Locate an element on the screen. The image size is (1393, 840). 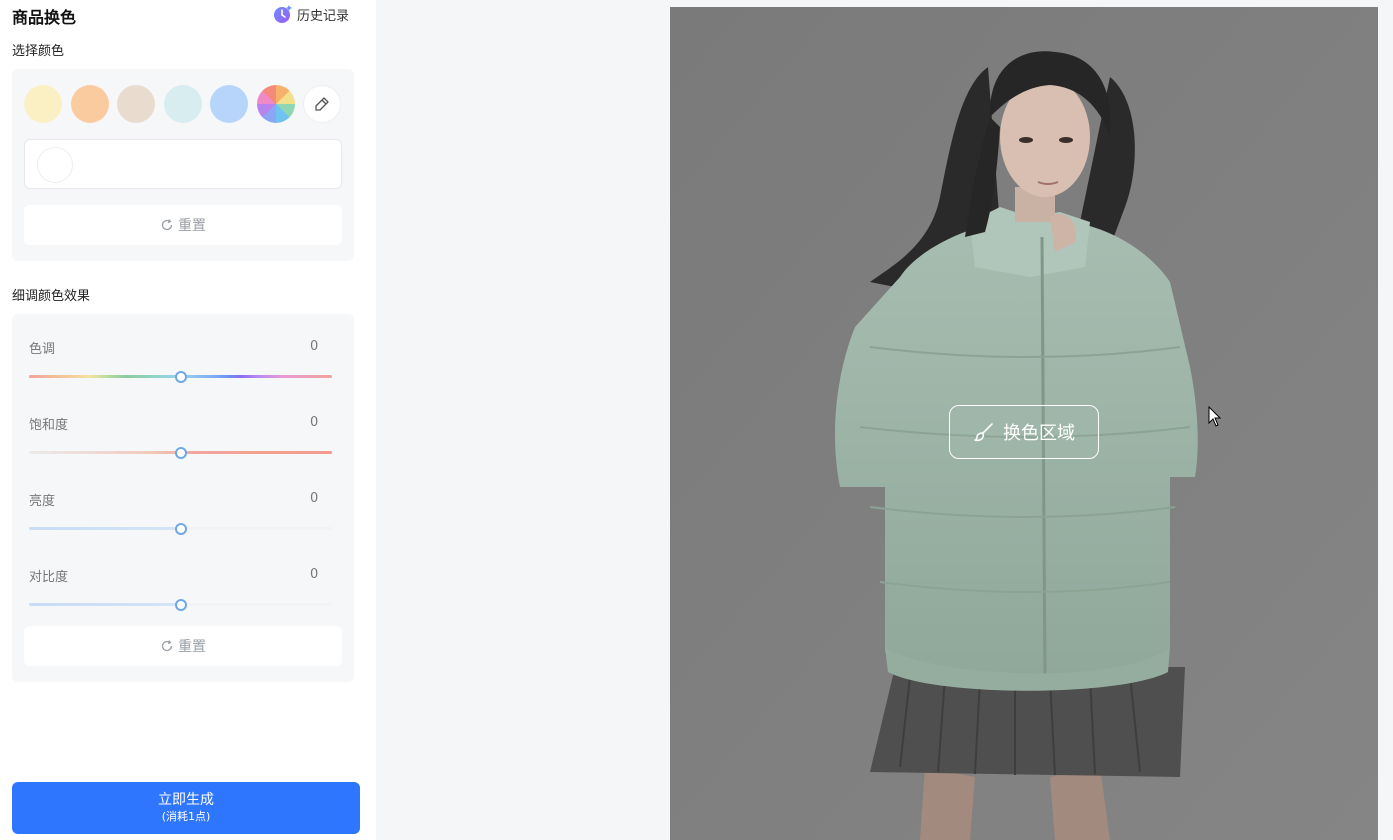
brightness-value: 0 is located at coordinates (314, 498).